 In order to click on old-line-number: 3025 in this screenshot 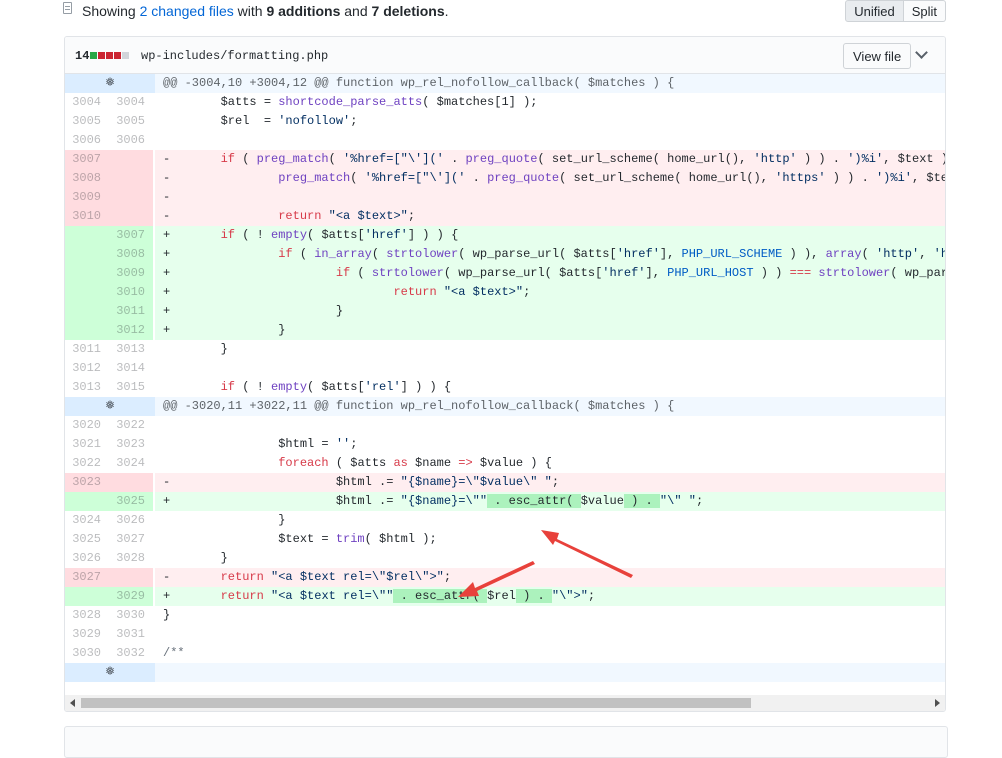, I will do `click(87, 539)`.